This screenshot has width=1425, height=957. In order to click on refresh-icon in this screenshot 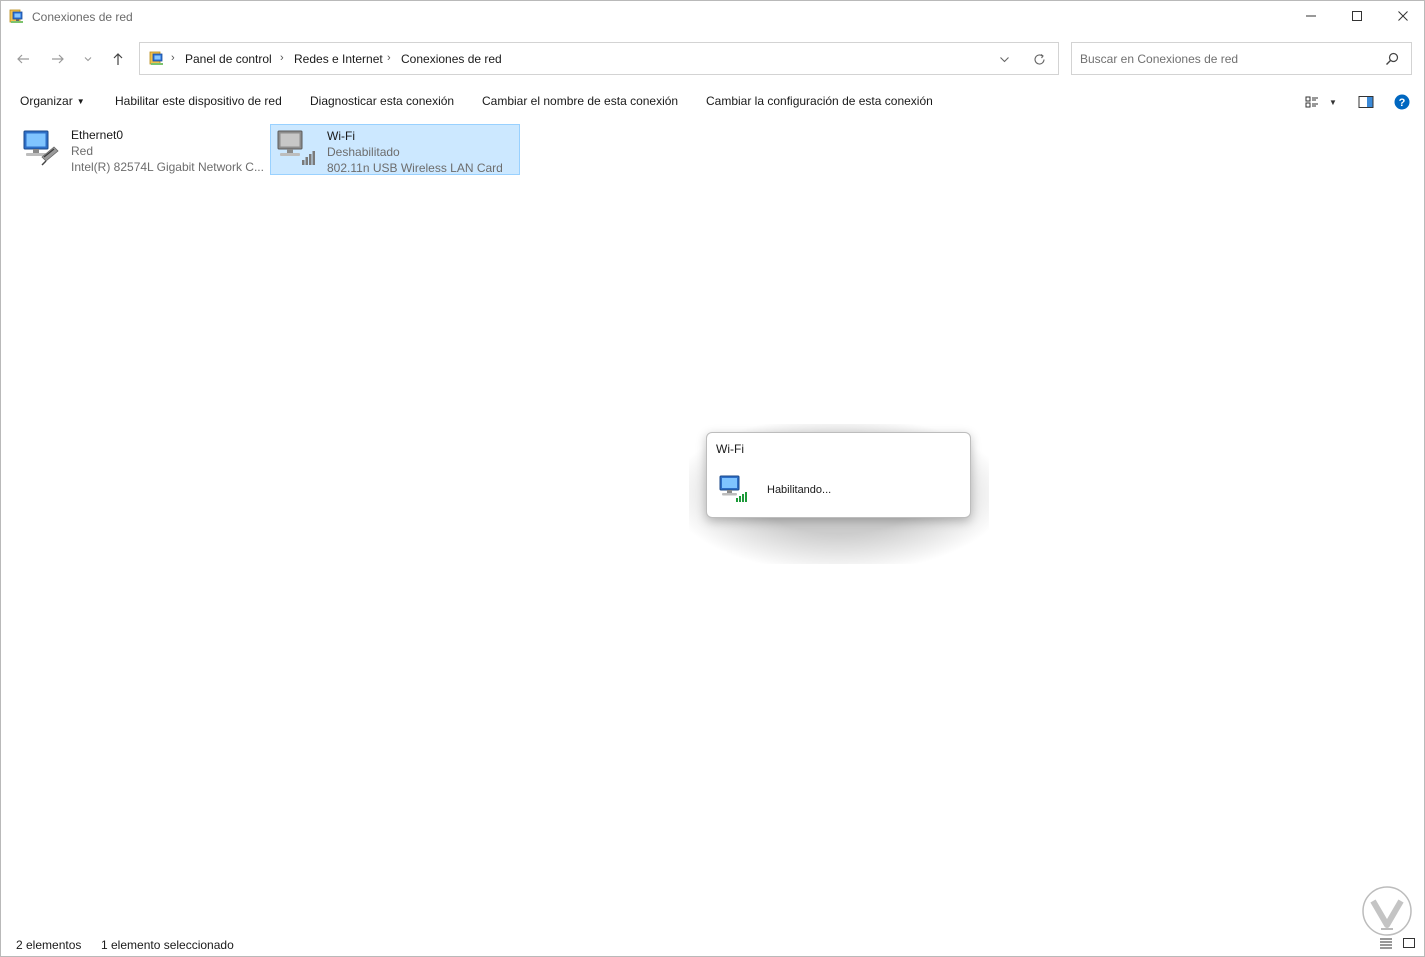, I will do `click(1039, 59)`.